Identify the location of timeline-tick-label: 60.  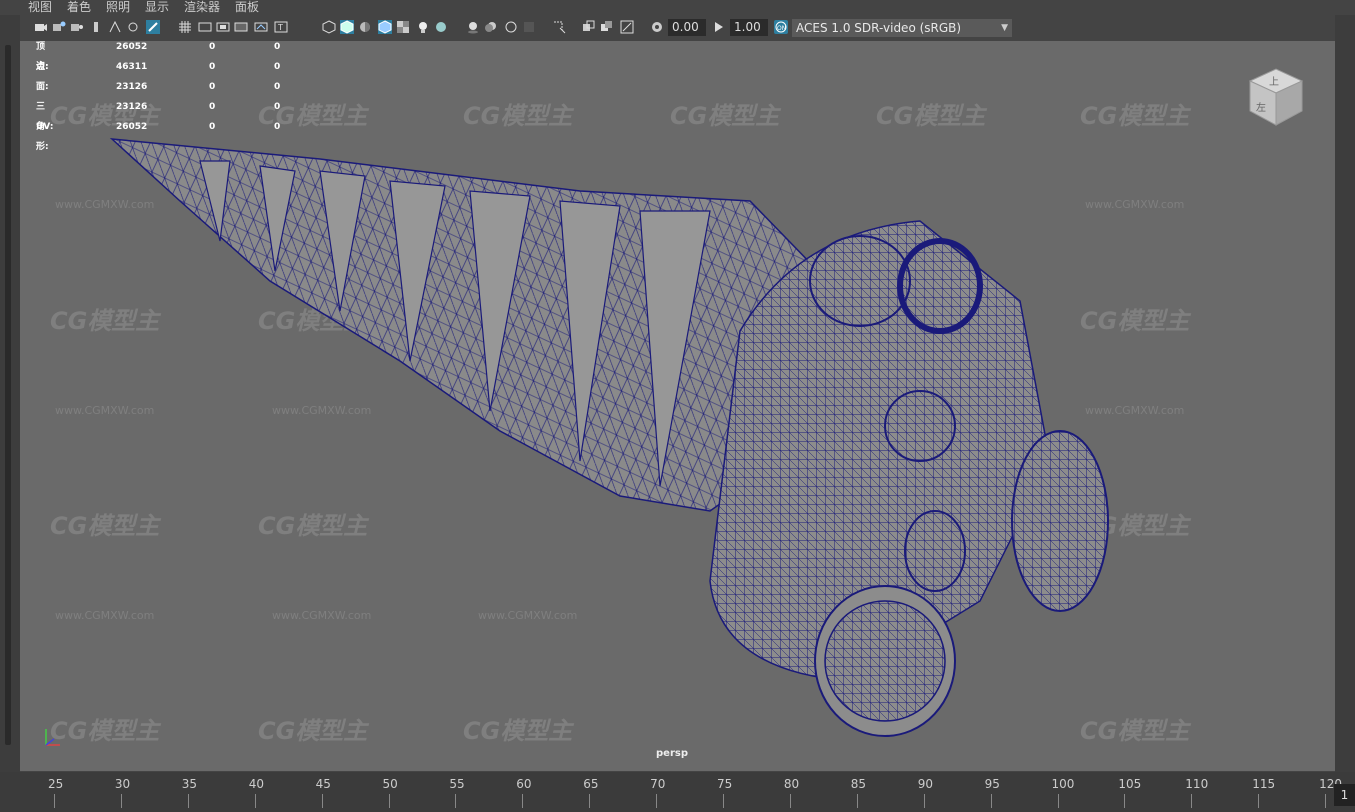
(524, 784).